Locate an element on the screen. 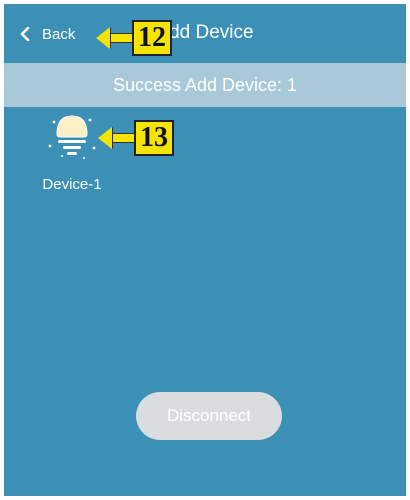  success-banner: Success Add Device: 1 is located at coordinates (205, 85).